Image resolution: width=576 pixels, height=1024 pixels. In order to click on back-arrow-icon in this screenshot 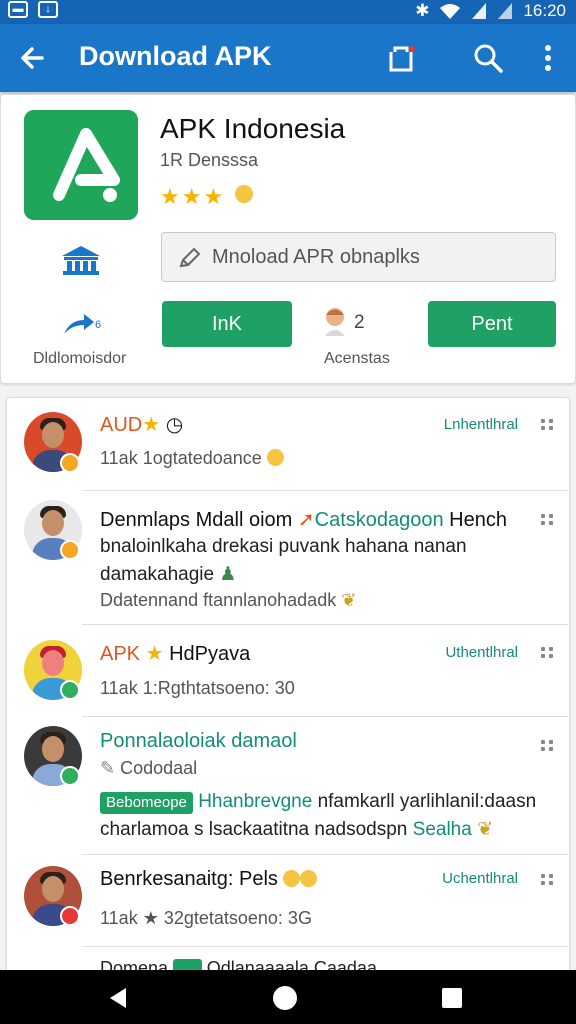, I will do `click(34, 58)`.